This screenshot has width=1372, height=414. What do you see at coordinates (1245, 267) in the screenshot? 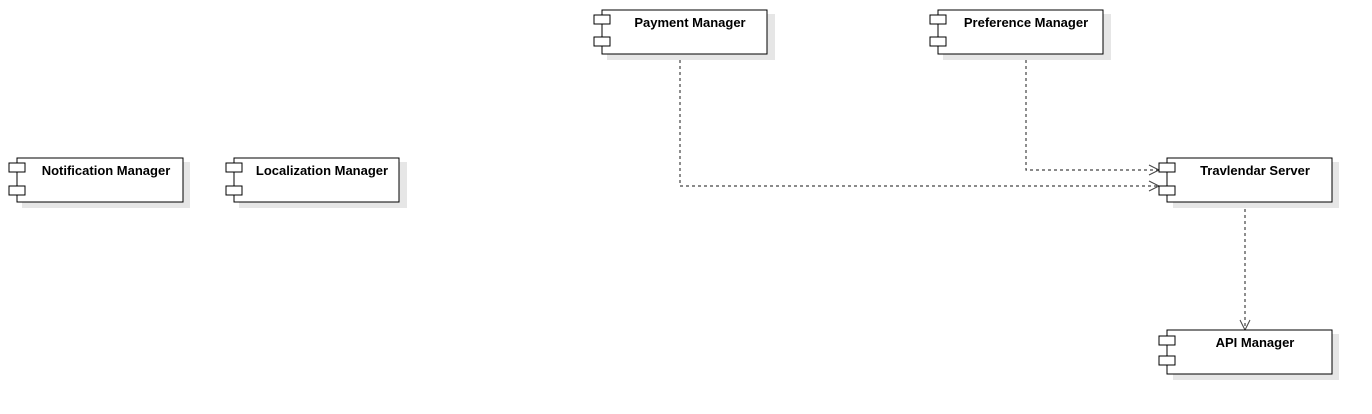
I see `dependency-server-to-api` at bounding box center [1245, 267].